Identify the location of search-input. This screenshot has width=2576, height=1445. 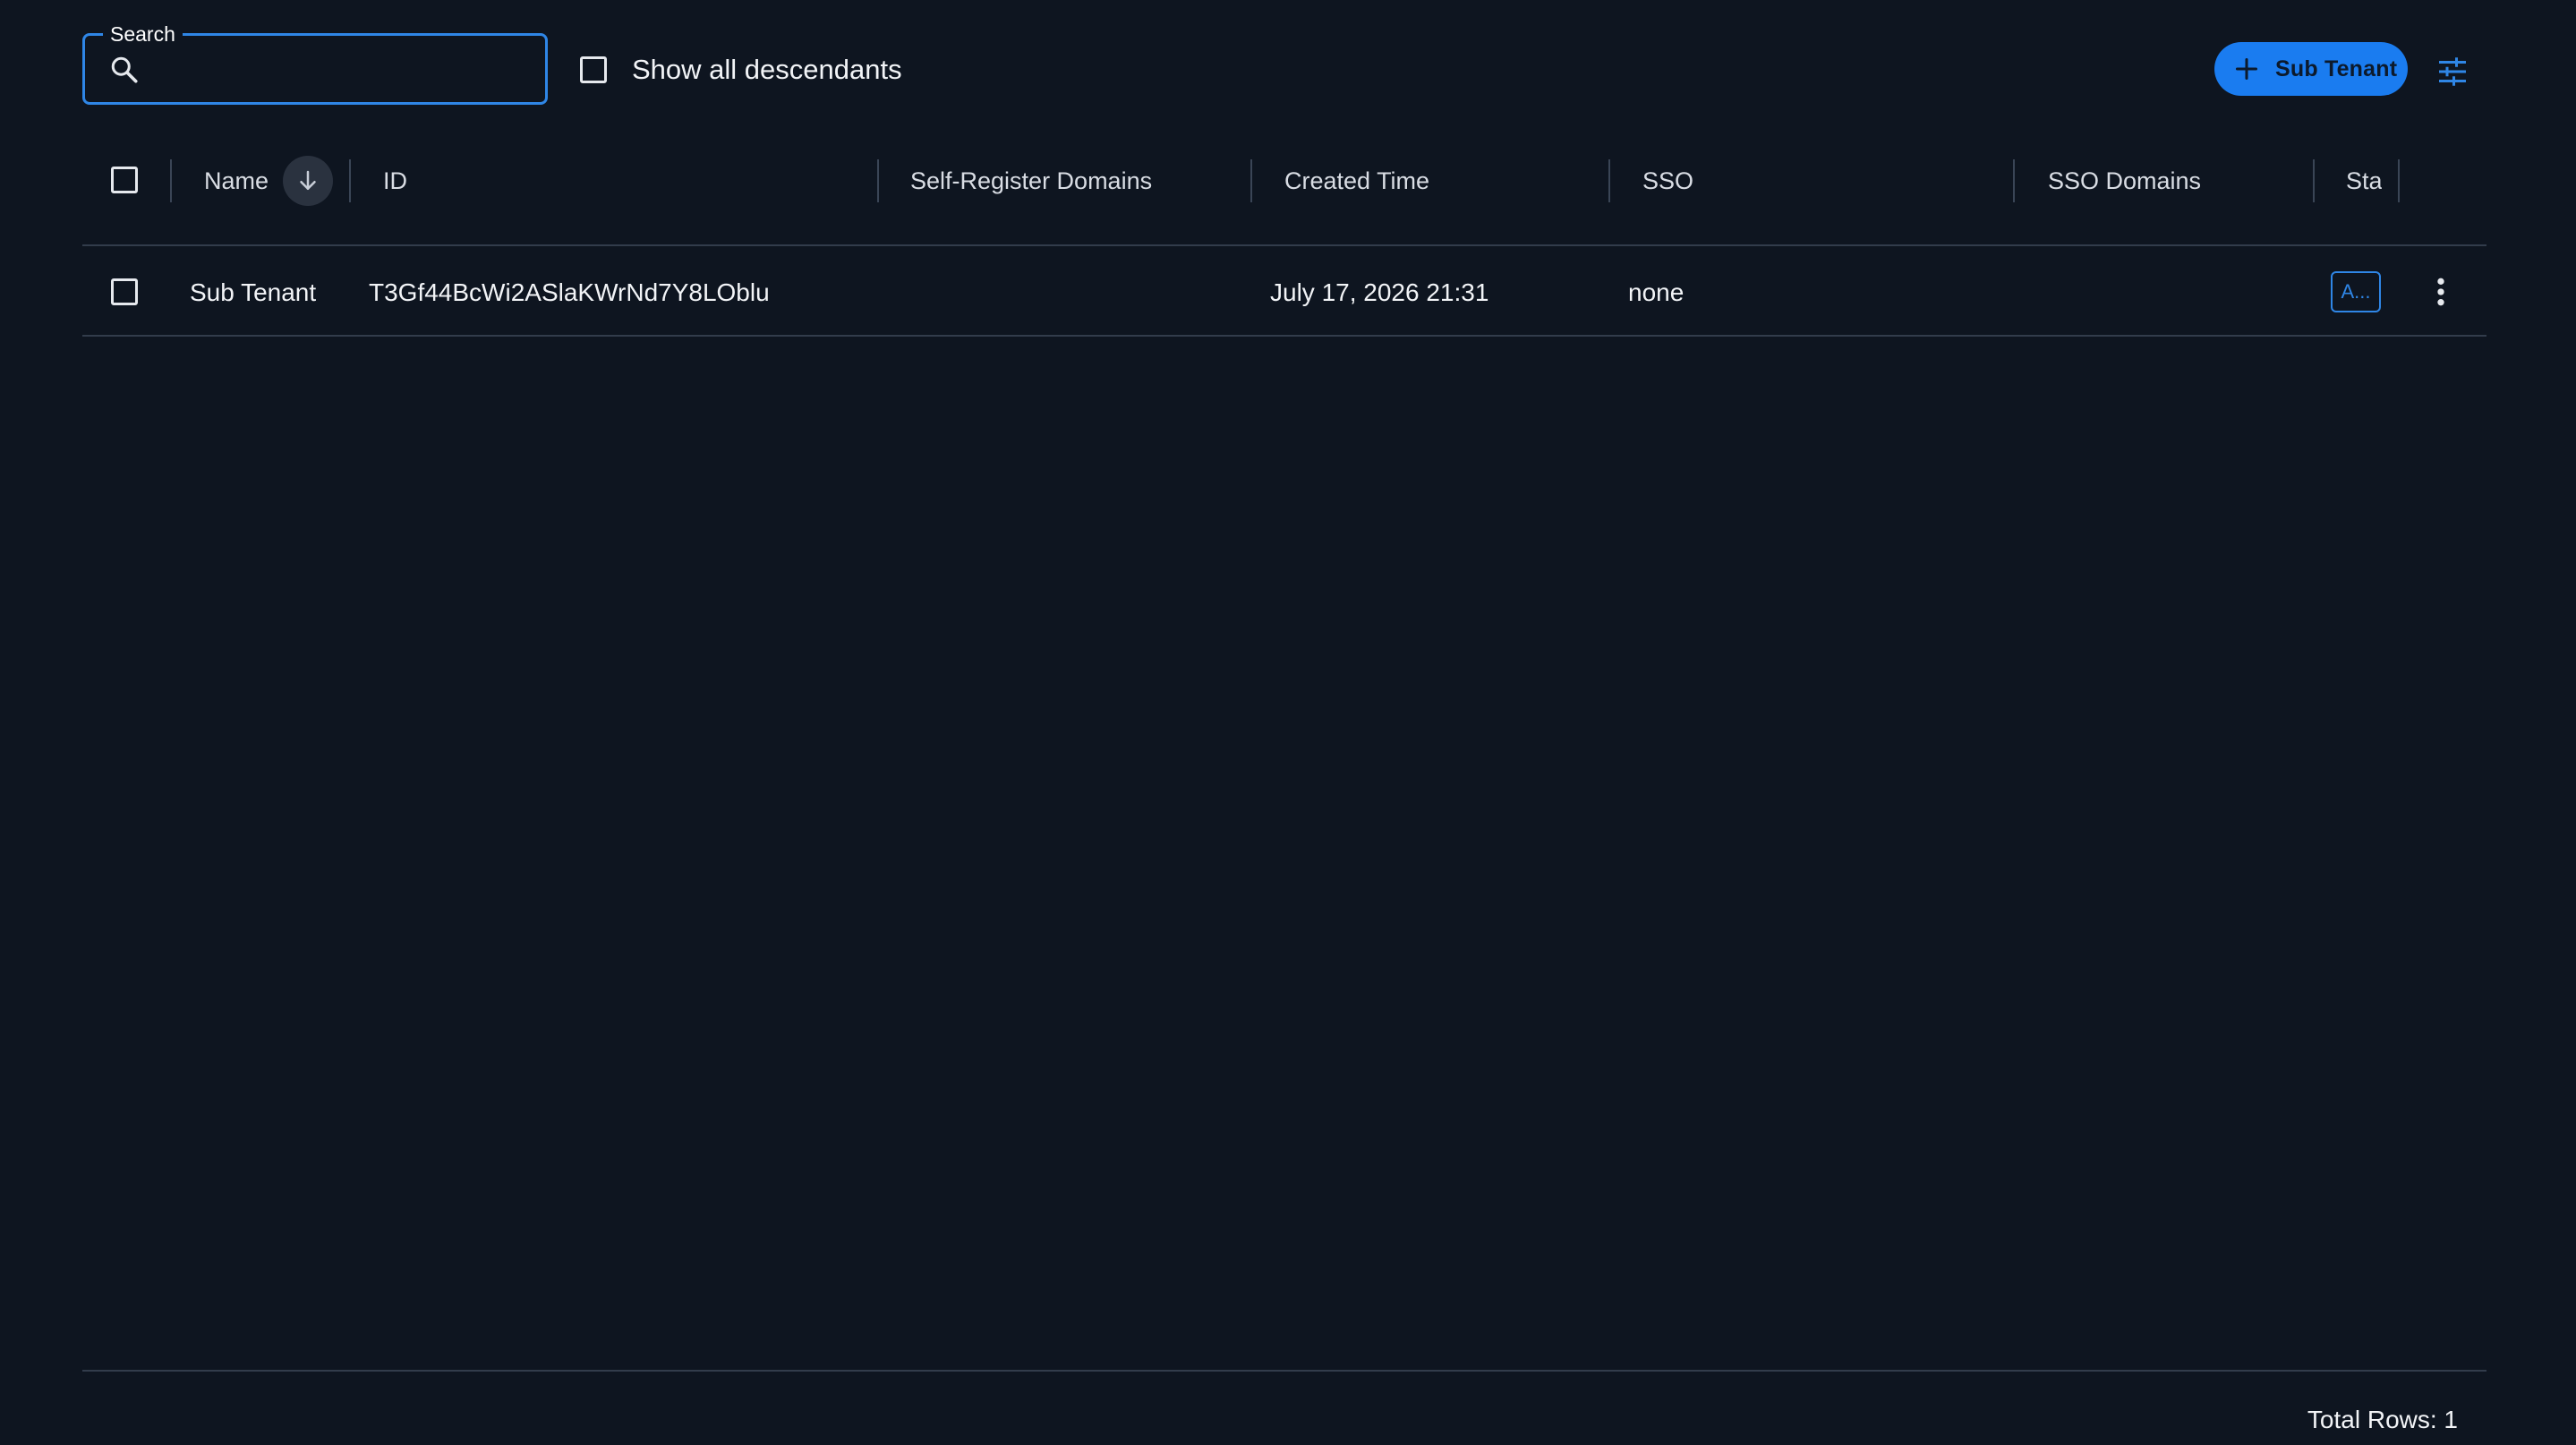
(346, 69).